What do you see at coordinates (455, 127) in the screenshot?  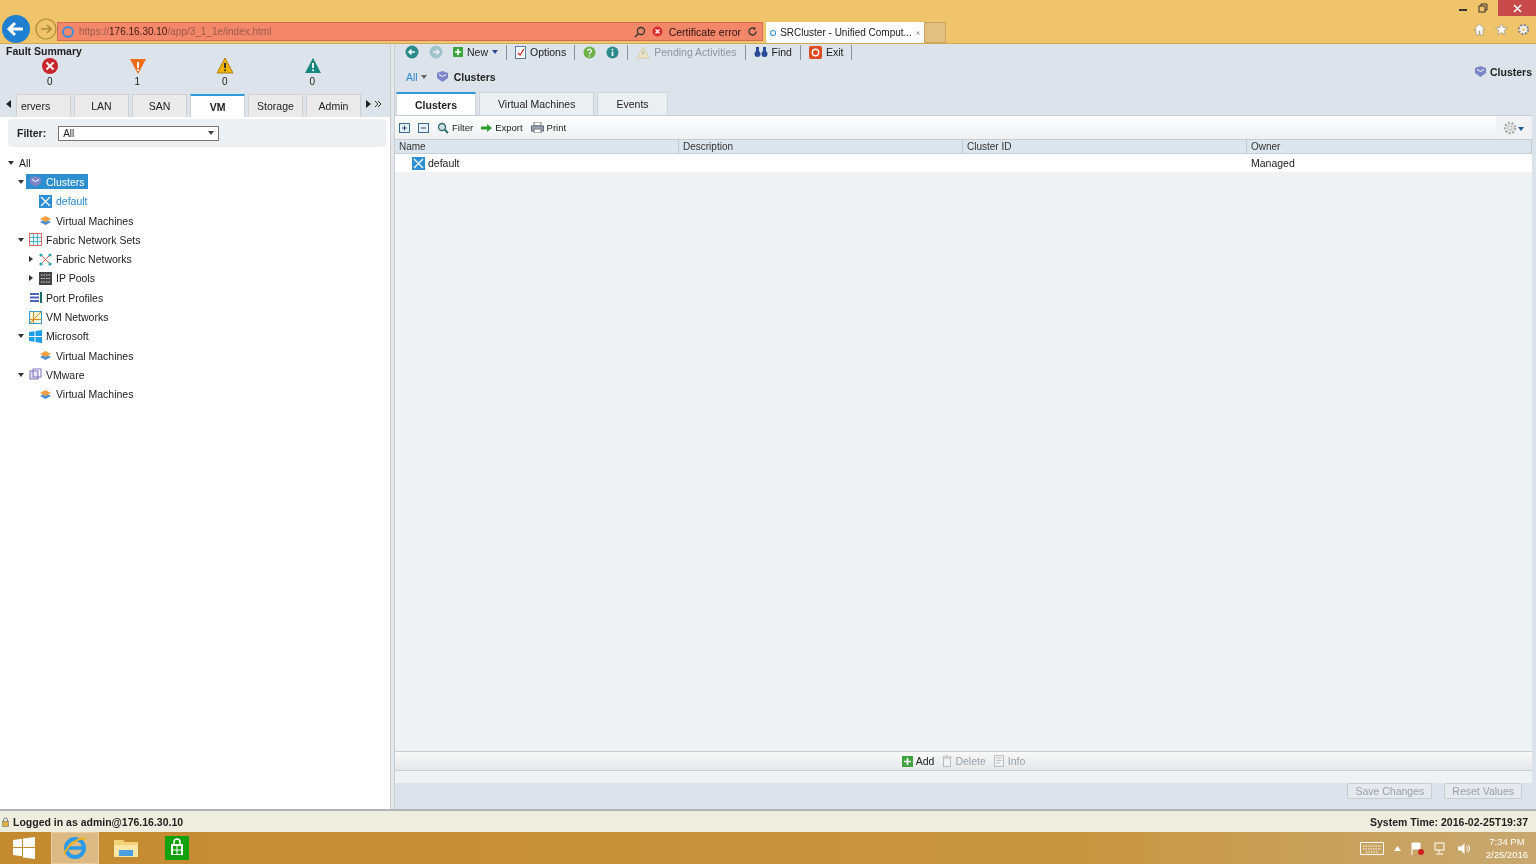 I see `filter-button: Filter` at bounding box center [455, 127].